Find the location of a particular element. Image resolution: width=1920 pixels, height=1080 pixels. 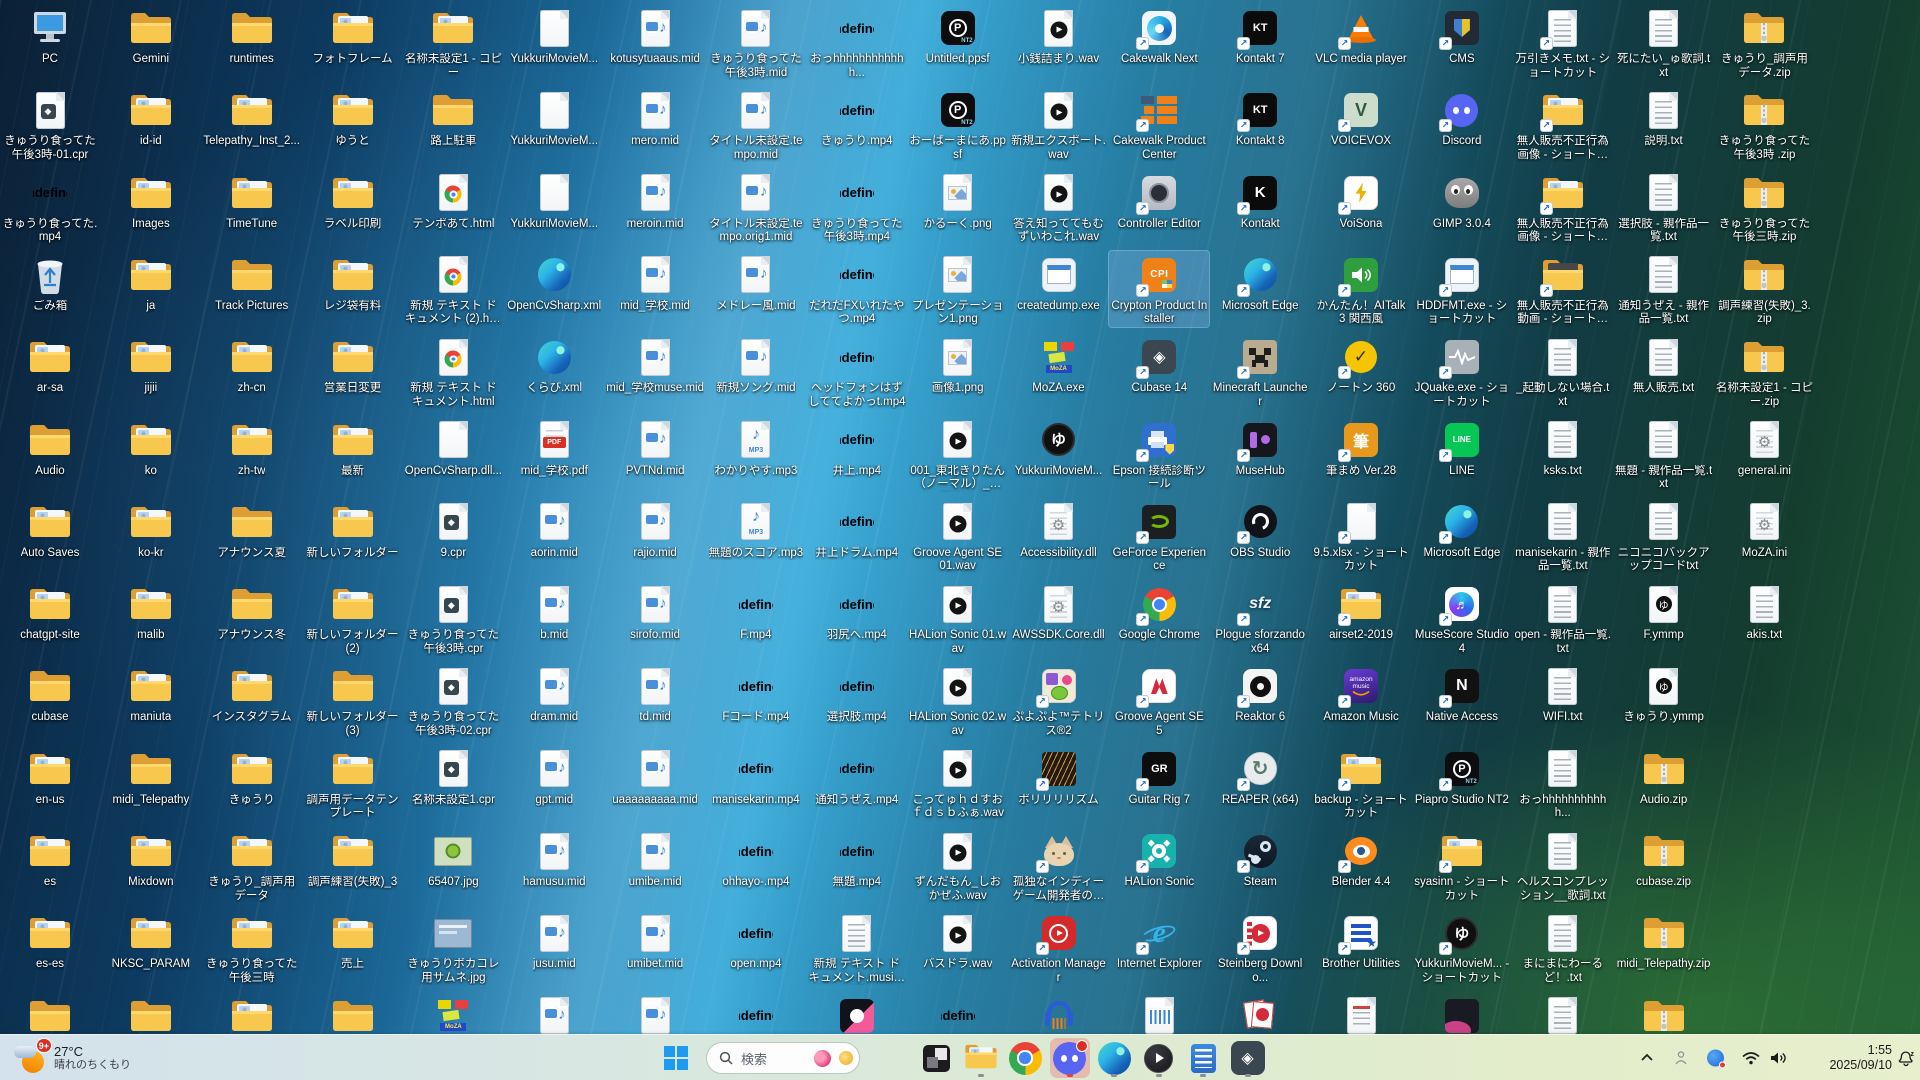

desktop-icon-geforce-experience: ↗ GeForce Experience is located at coordinates (1159, 536).